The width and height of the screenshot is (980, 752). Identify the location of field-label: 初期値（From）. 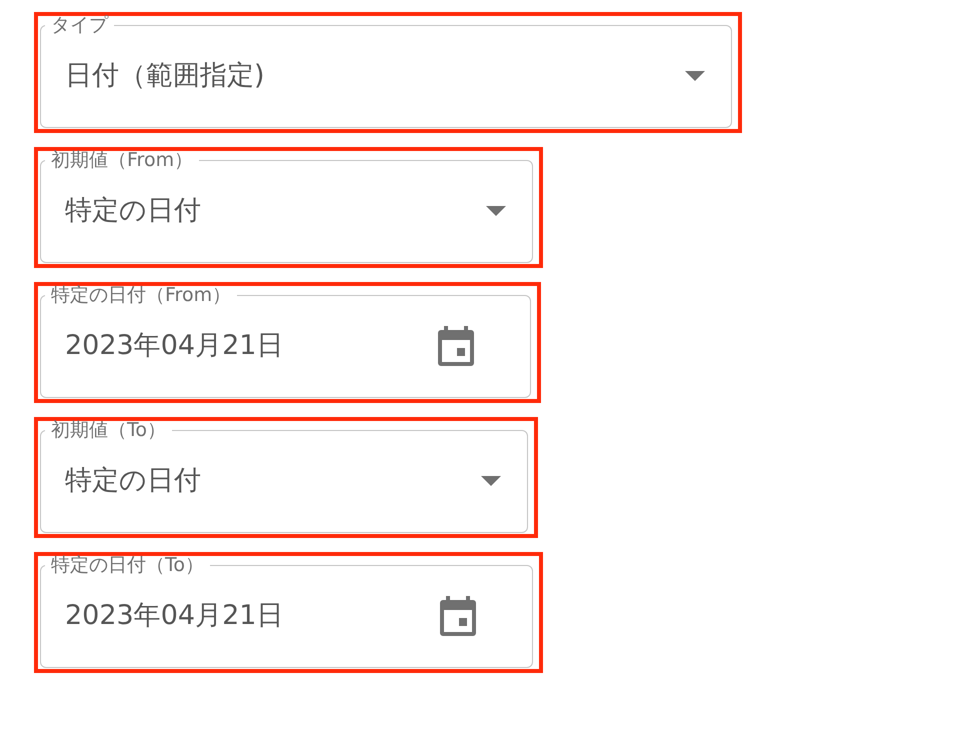
(122, 160).